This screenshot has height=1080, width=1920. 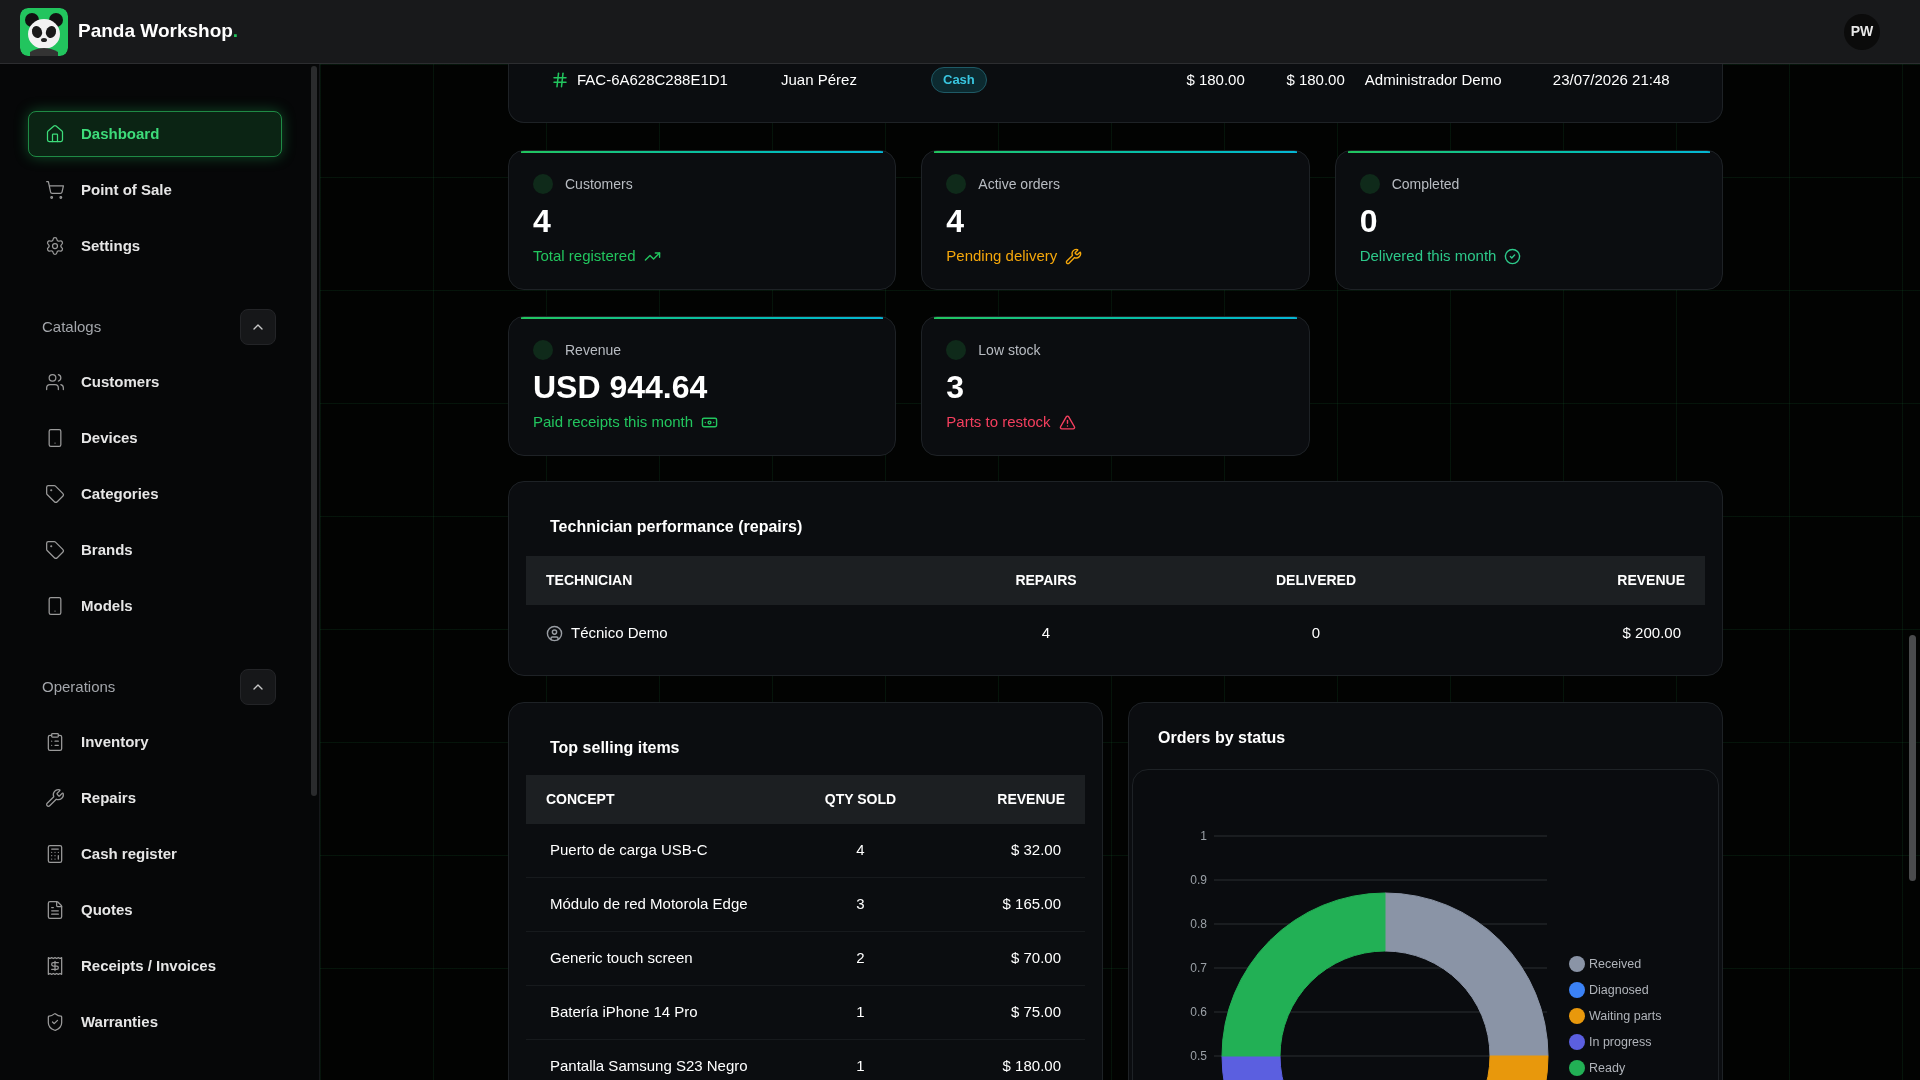 What do you see at coordinates (155, 190) in the screenshot?
I see `sidebar-item: Point of Sale` at bounding box center [155, 190].